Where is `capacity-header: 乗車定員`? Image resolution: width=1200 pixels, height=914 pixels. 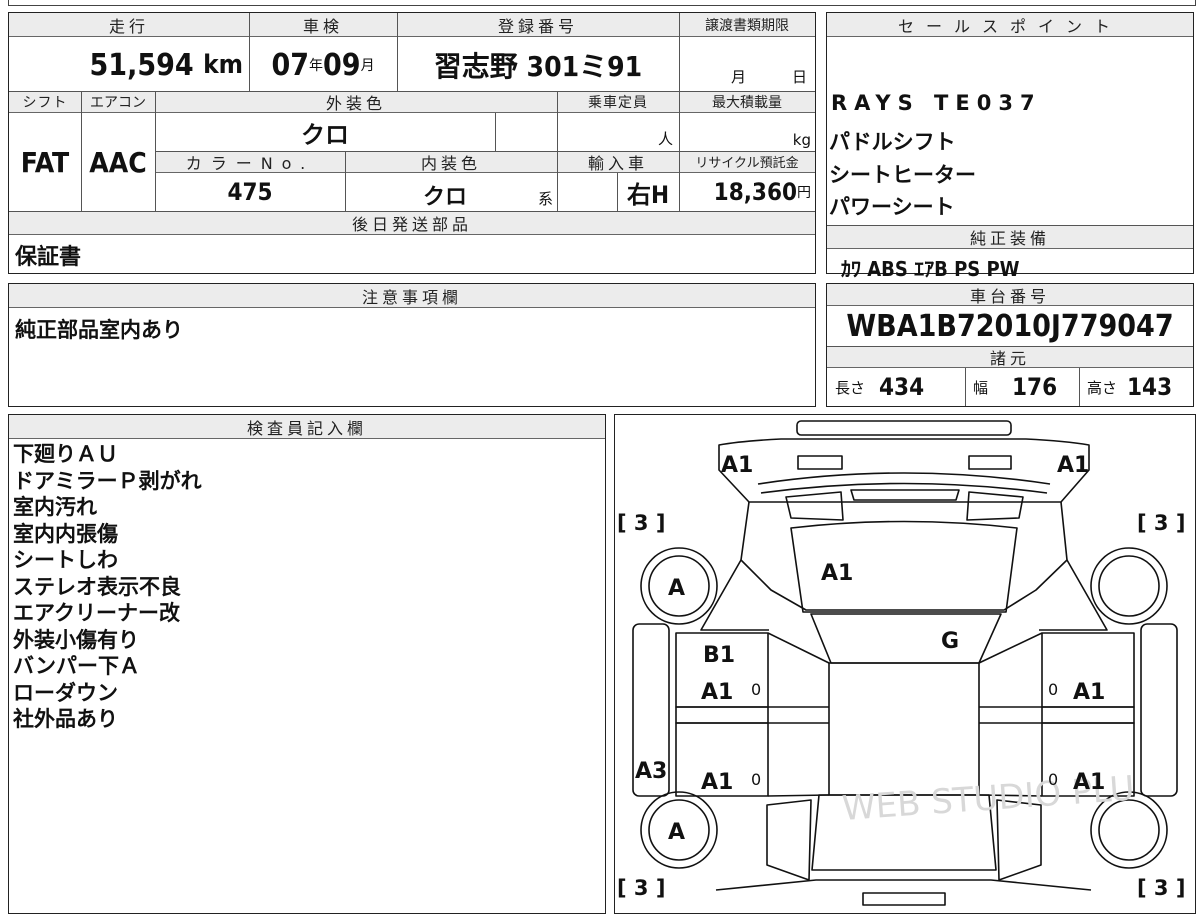
capacity-header: 乗車定員 is located at coordinates (618, 102).